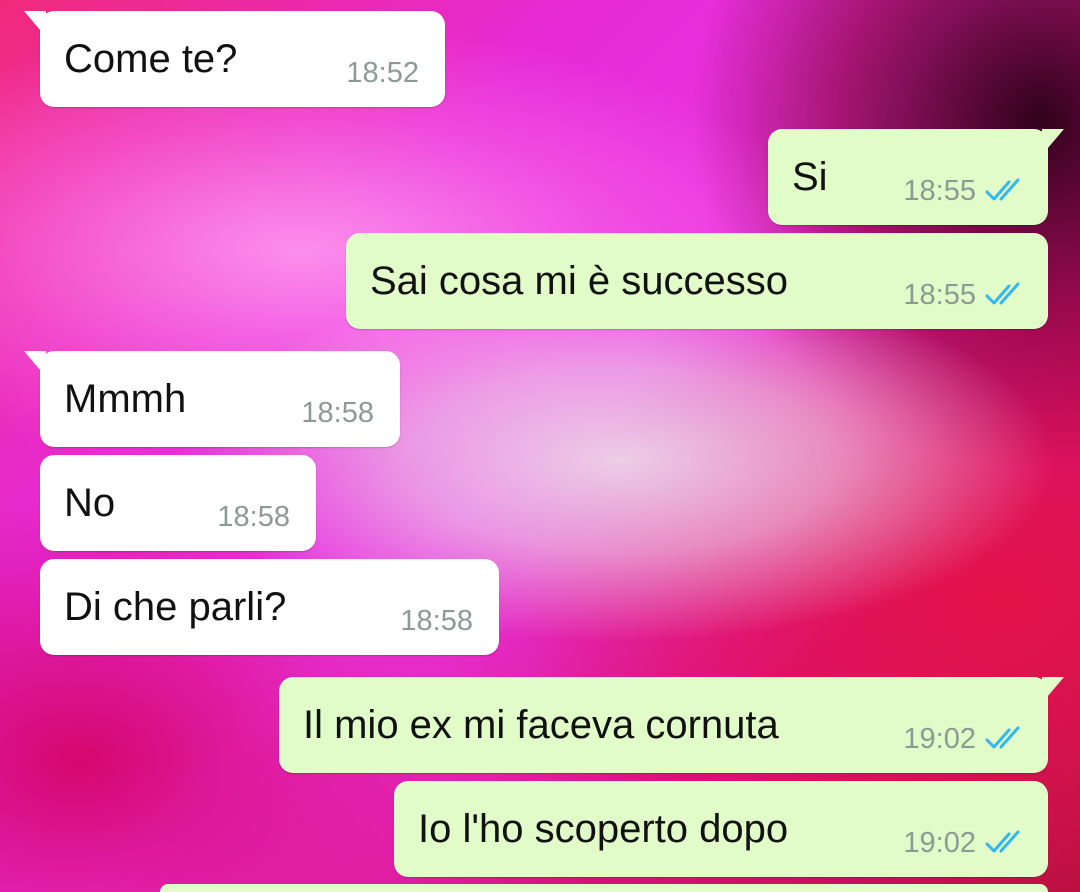  Describe the element at coordinates (125, 399) in the screenshot. I see `message-text: Mmmh` at that location.